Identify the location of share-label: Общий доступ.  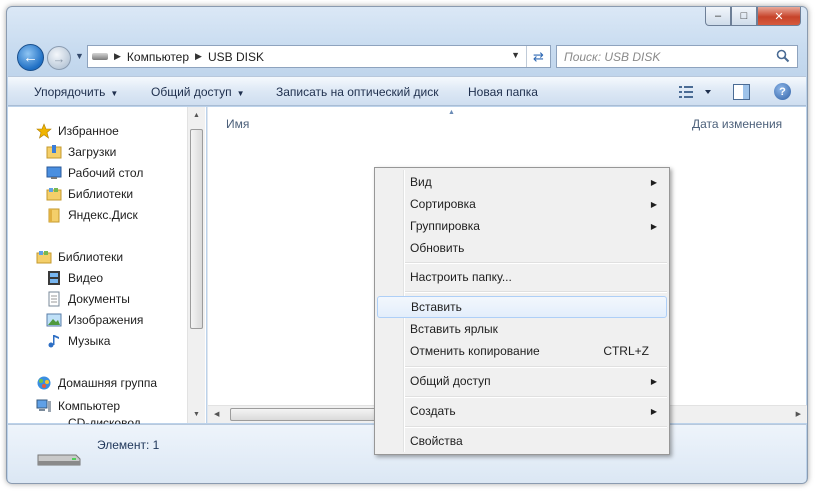
(191, 92).